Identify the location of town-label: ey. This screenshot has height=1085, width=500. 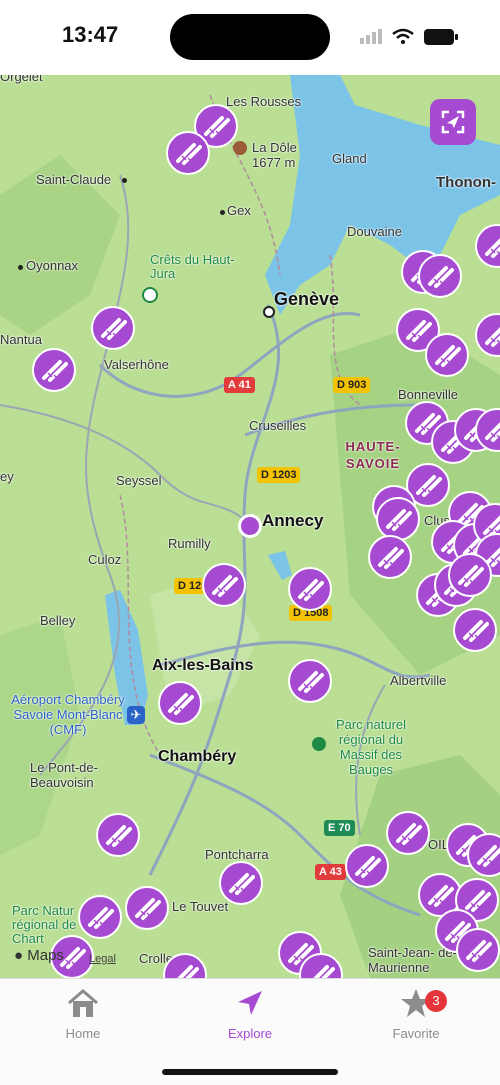
(7, 476).